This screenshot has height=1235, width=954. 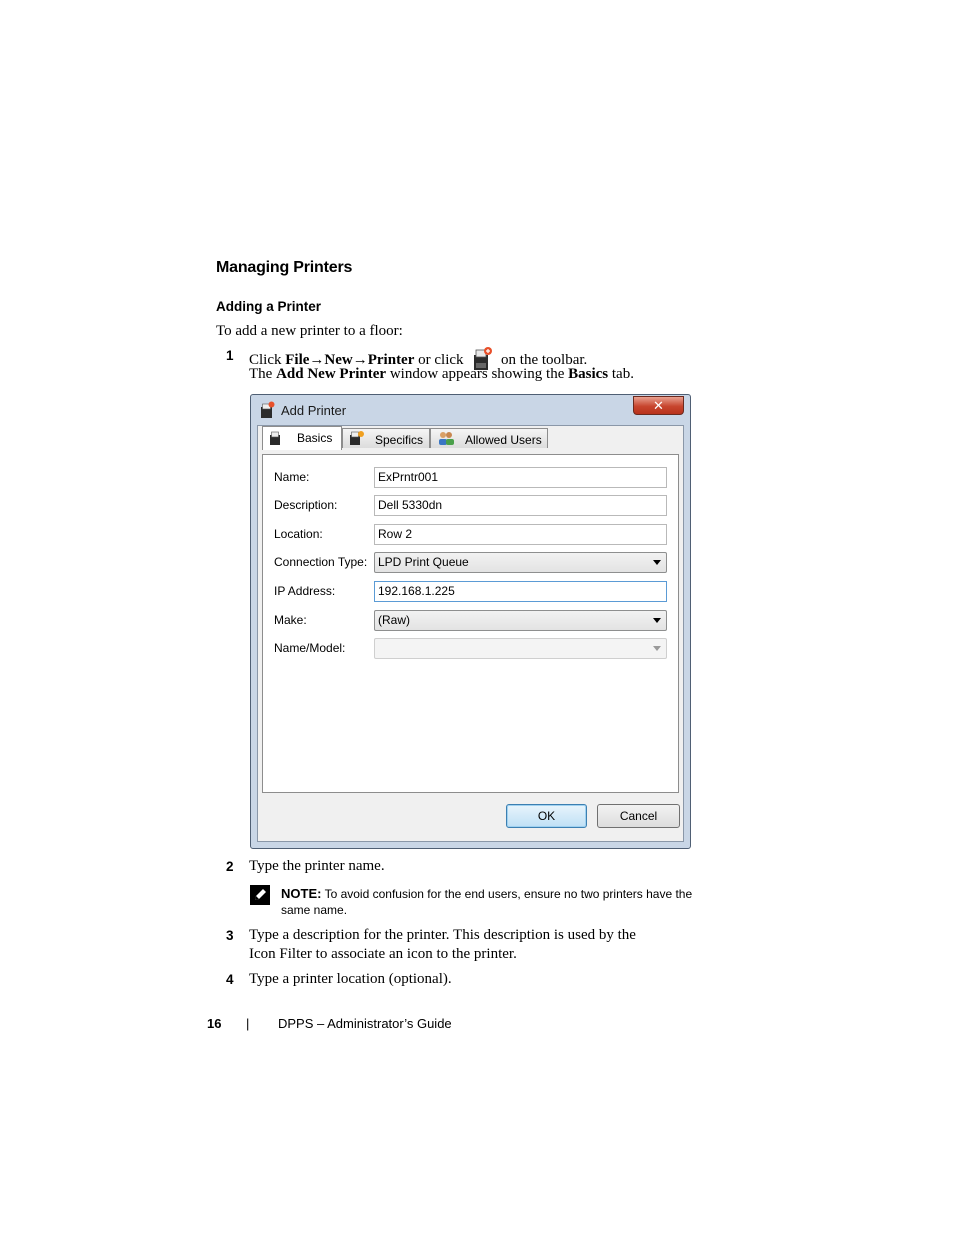 I want to click on step-number: 1, so click(x=230, y=355).